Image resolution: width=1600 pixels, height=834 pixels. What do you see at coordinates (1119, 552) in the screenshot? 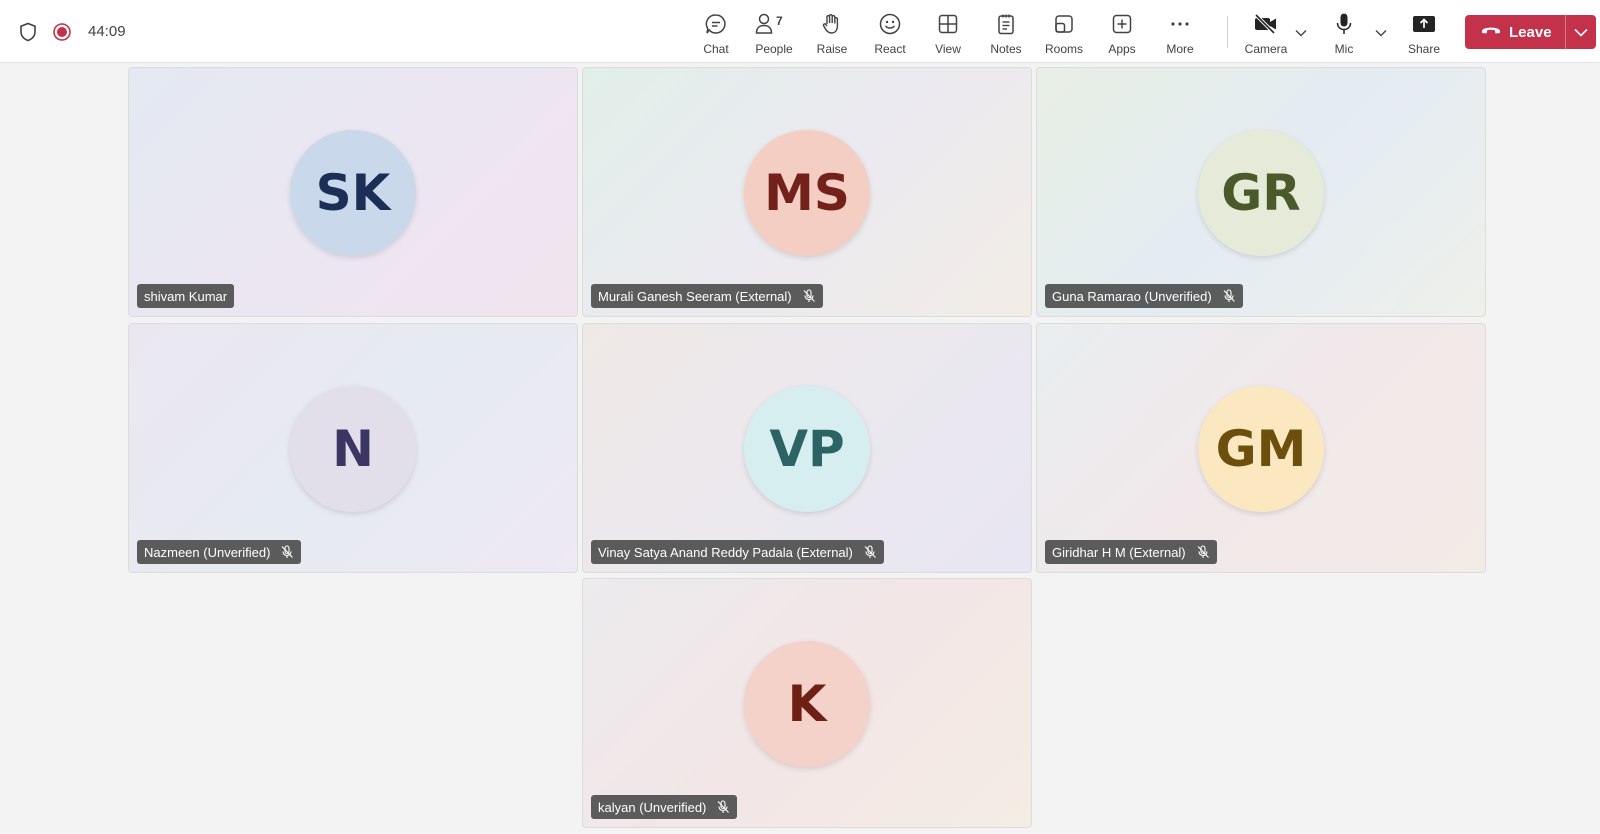
I see `participant-name: Giridhar H M (External)` at bounding box center [1119, 552].